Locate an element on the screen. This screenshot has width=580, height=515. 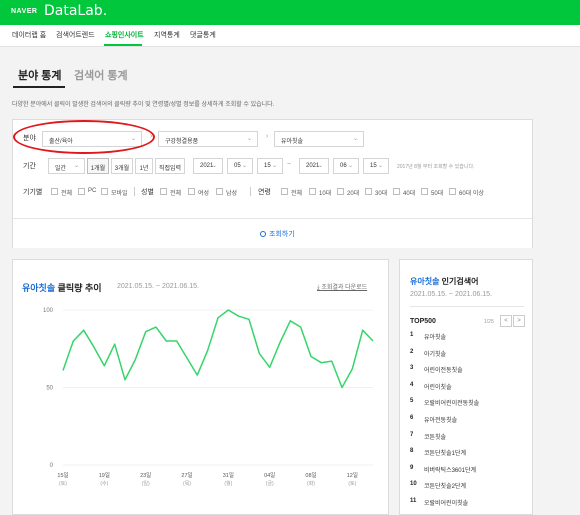
ranking-item: 1 유아칫솔 is located at coordinates (467, 340).